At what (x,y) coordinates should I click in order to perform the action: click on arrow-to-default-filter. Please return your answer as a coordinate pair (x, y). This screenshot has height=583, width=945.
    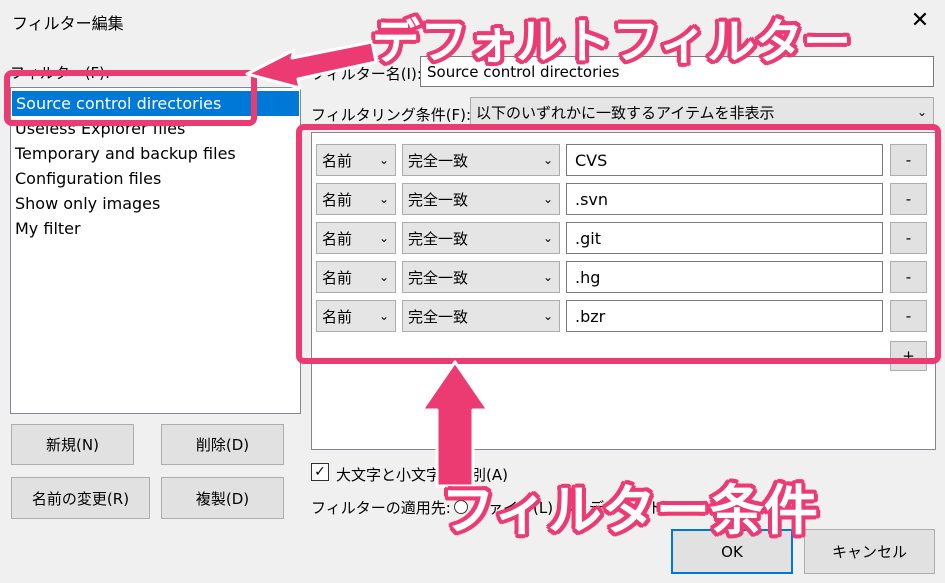
    Looking at the image, I should click on (311, 65).